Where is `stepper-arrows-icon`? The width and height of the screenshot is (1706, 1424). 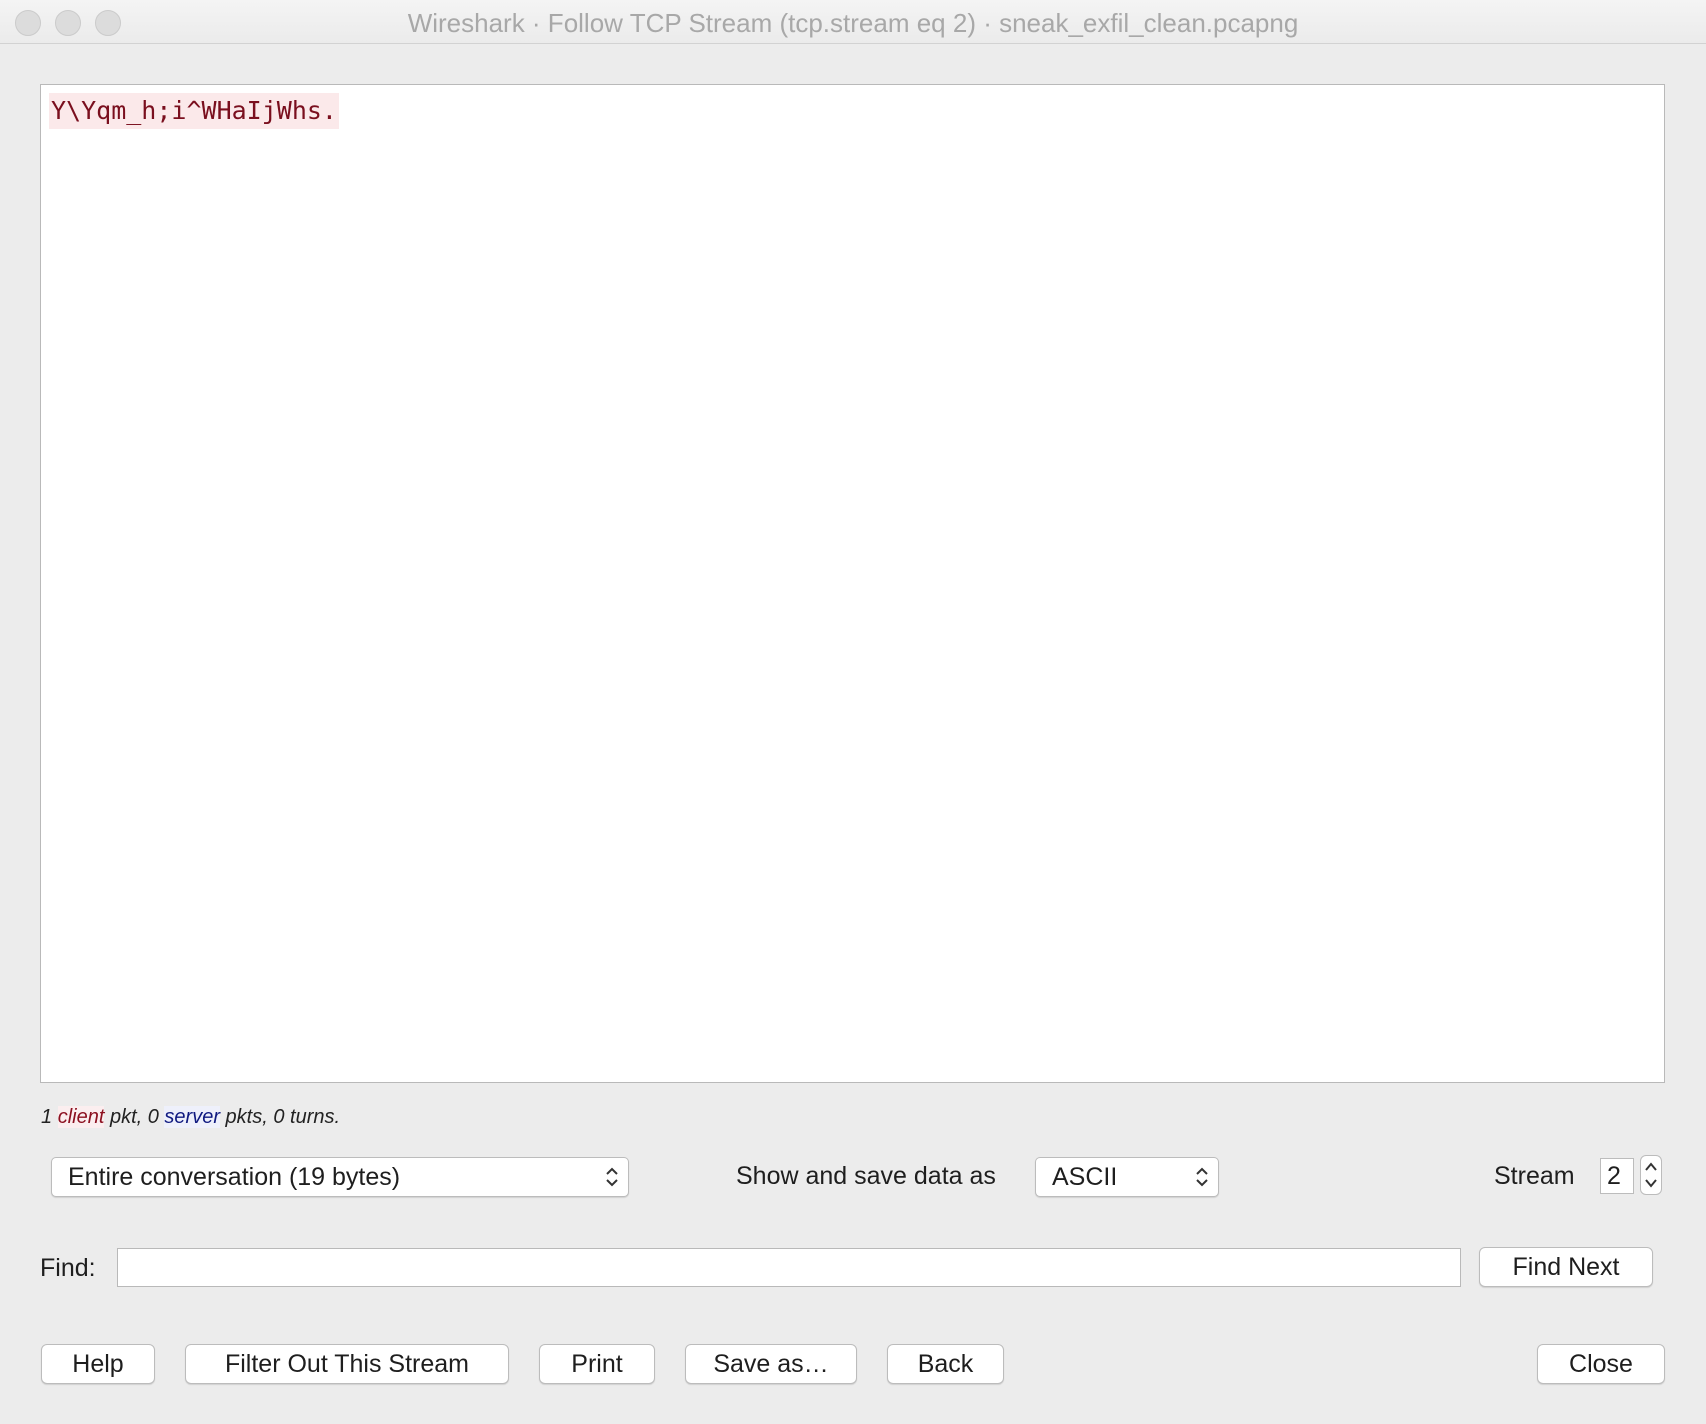
stepper-arrows-icon is located at coordinates (1651, 1175).